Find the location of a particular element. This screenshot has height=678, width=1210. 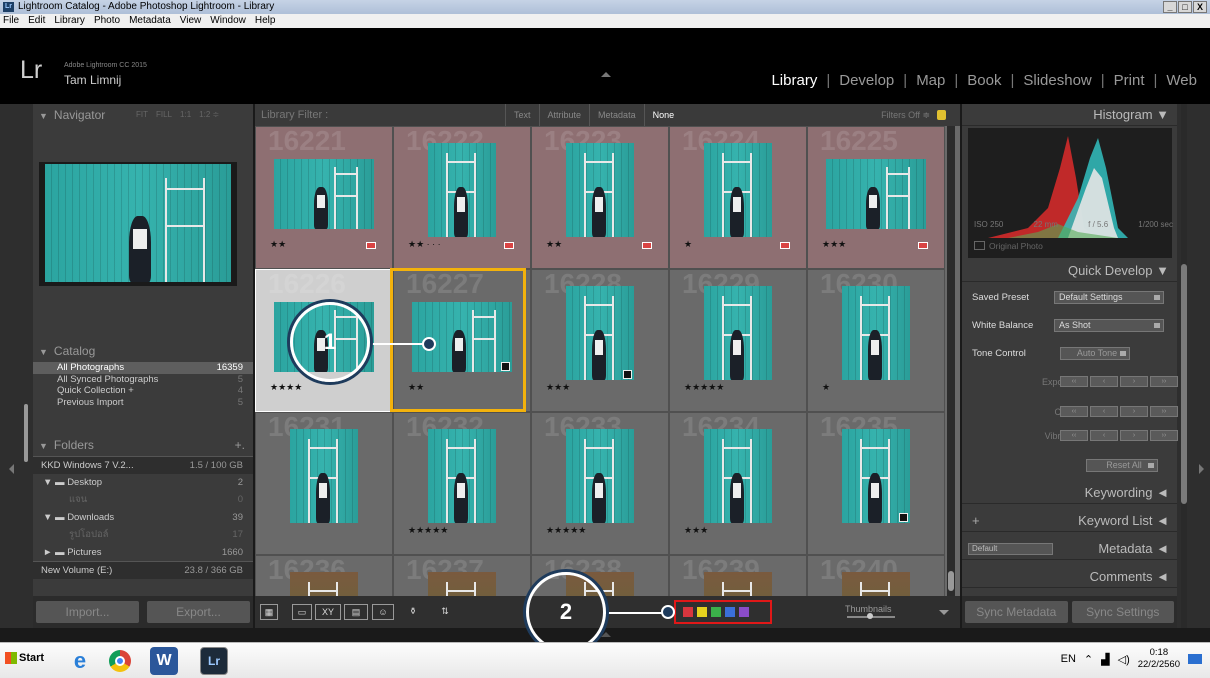

photo-cell: 16224 ★ is located at coordinates (738, 197).